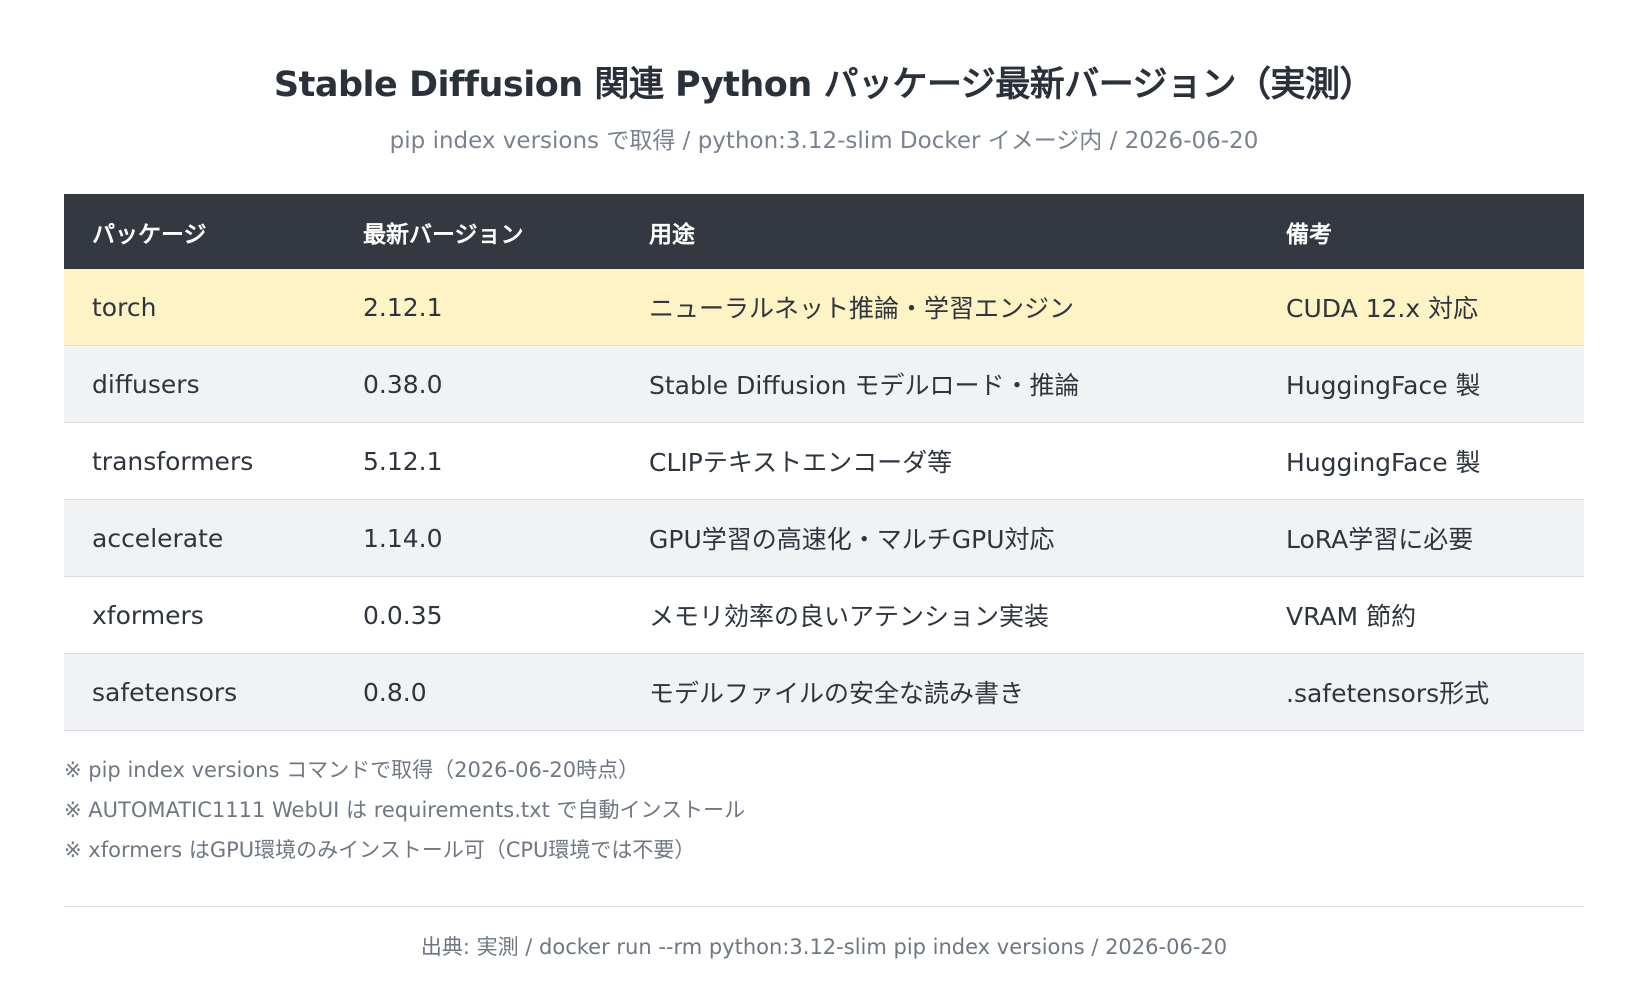  Describe the element at coordinates (478, 615) in the screenshot. I see `cell-version: 0.0.35` at that location.